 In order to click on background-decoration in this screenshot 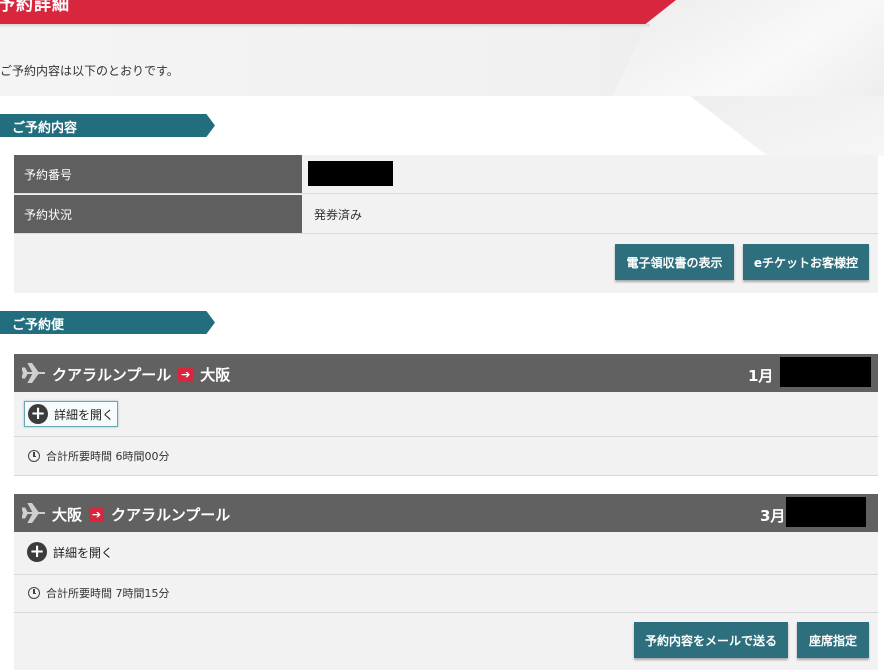, I will do `click(787, 126)`.